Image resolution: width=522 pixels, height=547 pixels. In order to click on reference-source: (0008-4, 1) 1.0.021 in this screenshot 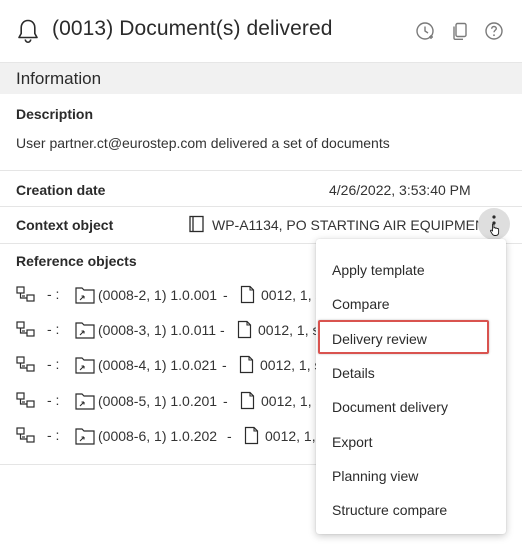, I will do `click(157, 365)`.